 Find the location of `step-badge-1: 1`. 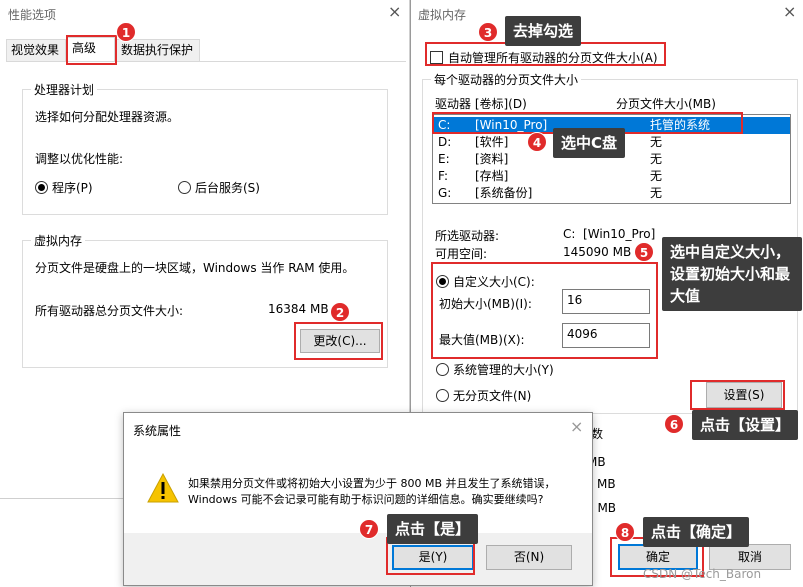

step-badge-1: 1 is located at coordinates (126, 32).